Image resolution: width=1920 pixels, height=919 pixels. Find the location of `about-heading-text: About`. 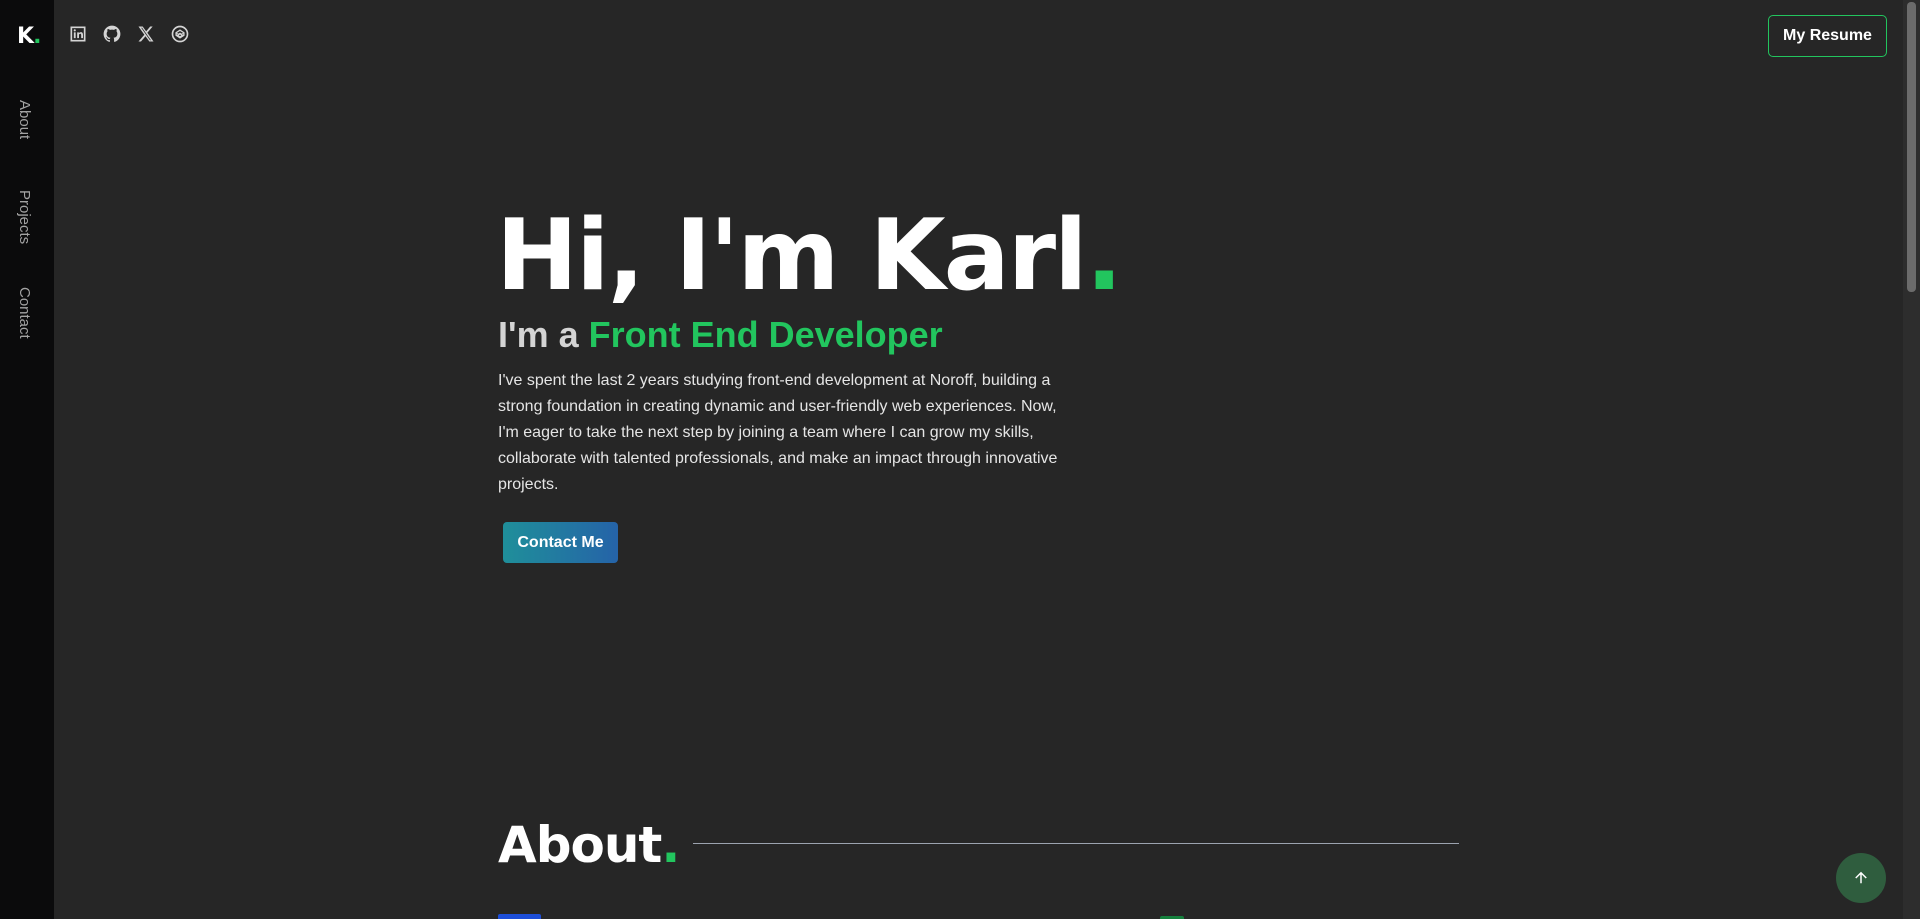

about-heading-text: About is located at coordinates (580, 845).